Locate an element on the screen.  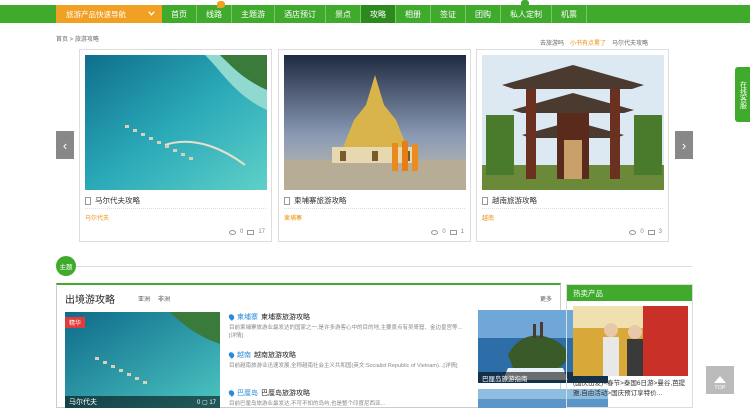
article-title: 越南旅游攻略 is located at coordinates (275, 355).